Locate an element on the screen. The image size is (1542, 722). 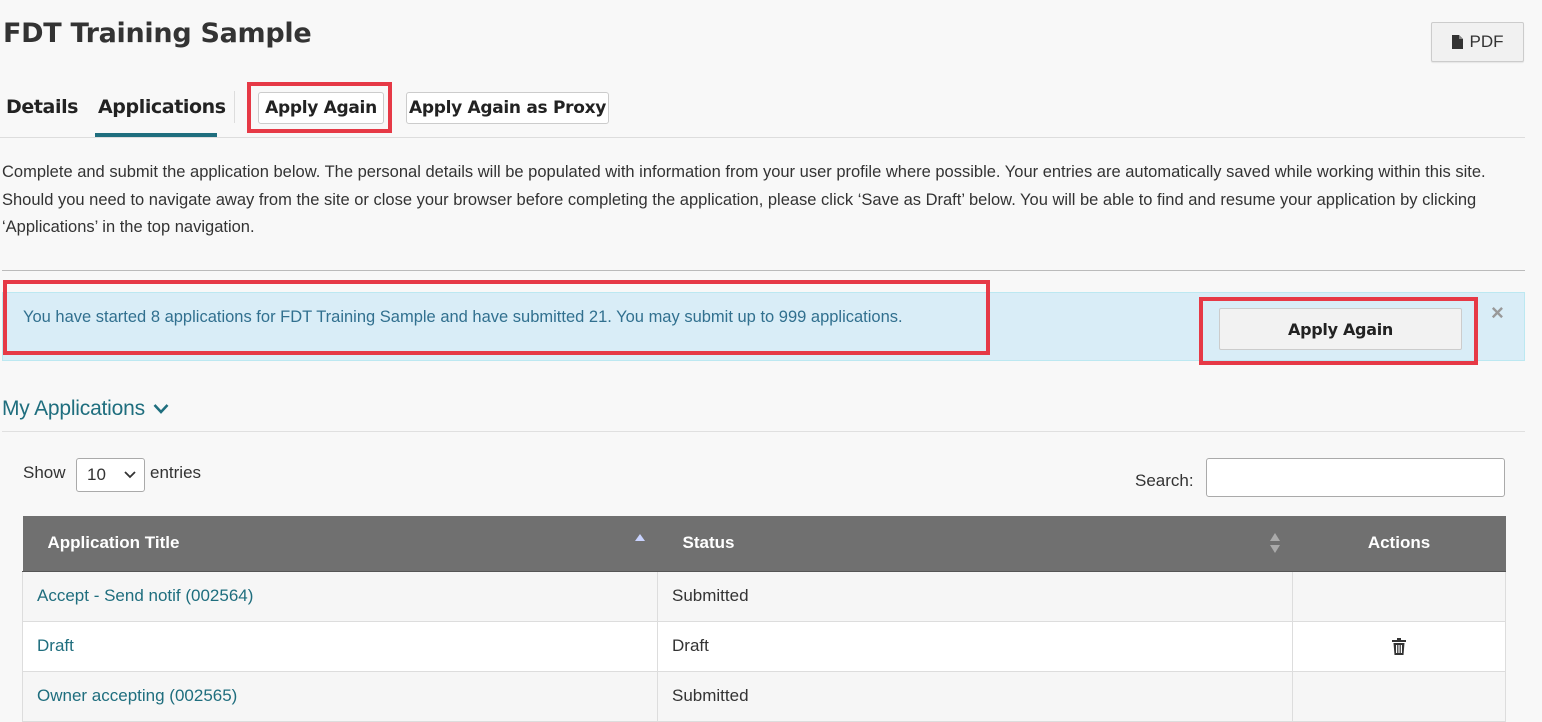
sort-icon is located at coordinates (1274, 543).